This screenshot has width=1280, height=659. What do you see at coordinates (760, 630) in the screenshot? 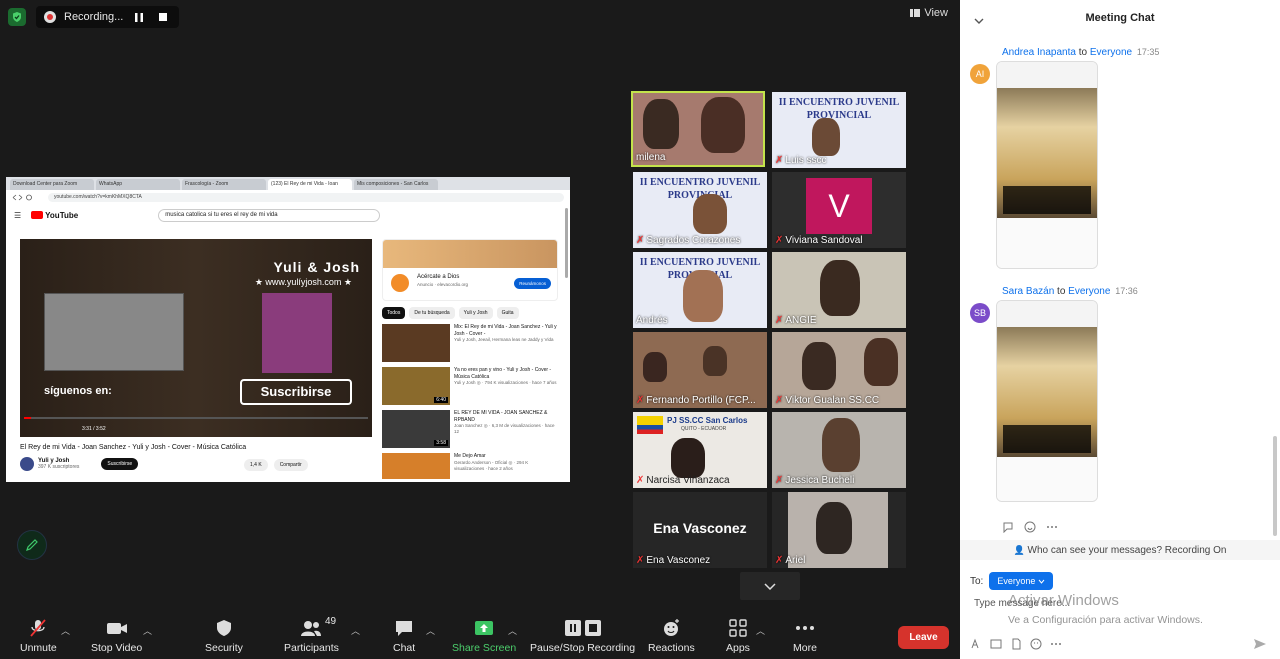
I see `apps-options-caret-icon: ︿` at bounding box center [760, 630].